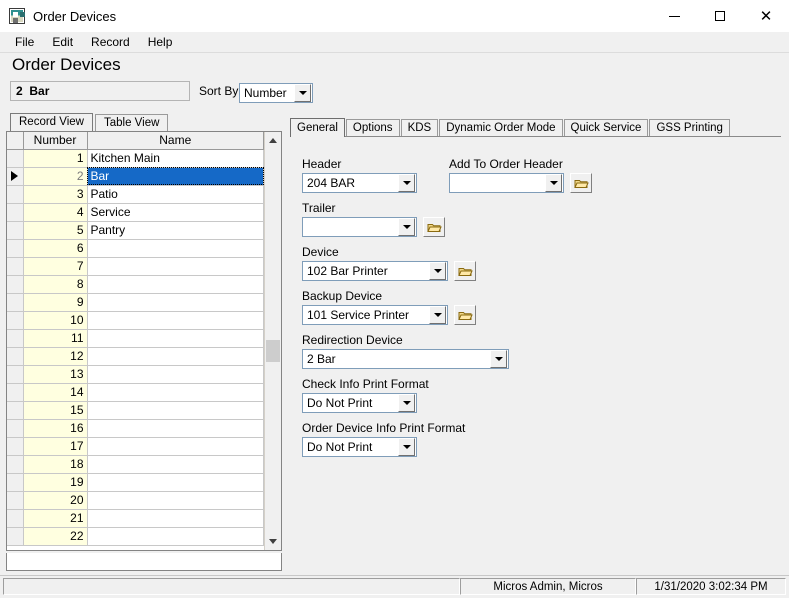 The height and width of the screenshot is (598, 789). Describe the element at coordinates (506, 183) in the screenshot. I see `add-to-order-header-select` at that location.